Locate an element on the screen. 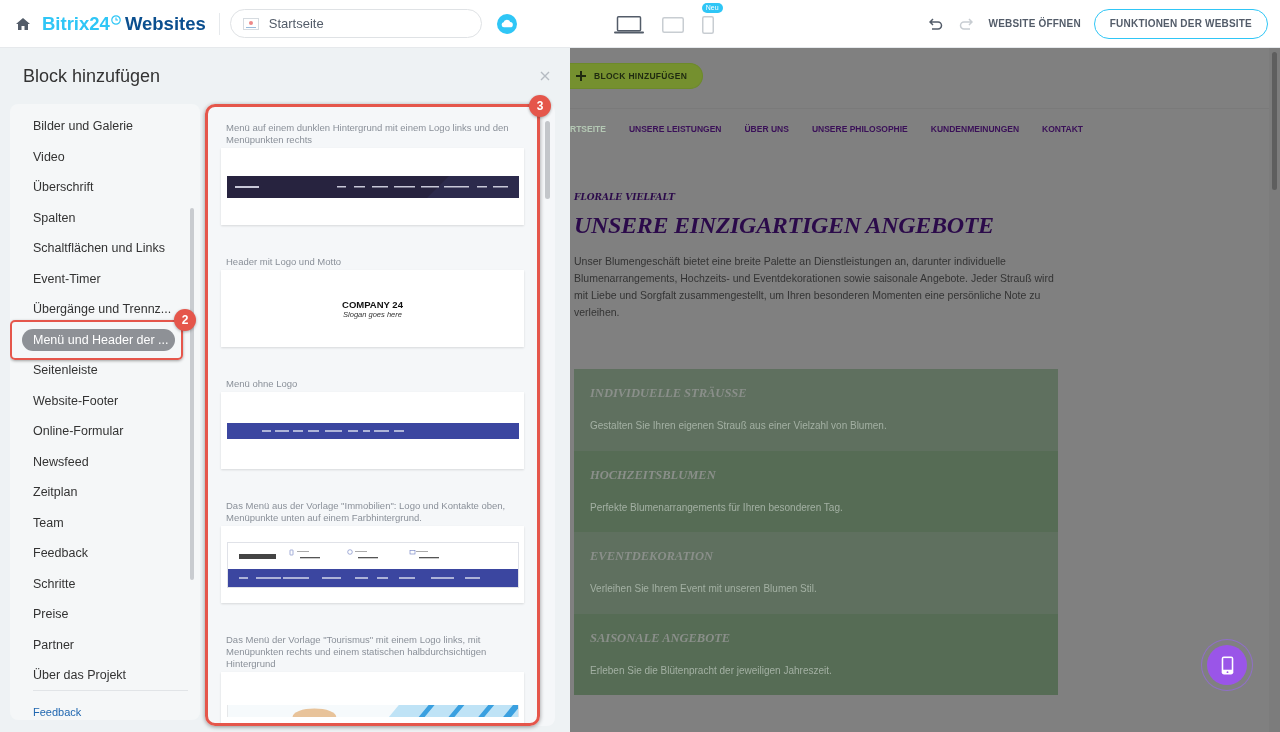 This screenshot has height=732, width=1280. website-features-button: FUNKTIONEN DER WEBSITE is located at coordinates (1180, 23).